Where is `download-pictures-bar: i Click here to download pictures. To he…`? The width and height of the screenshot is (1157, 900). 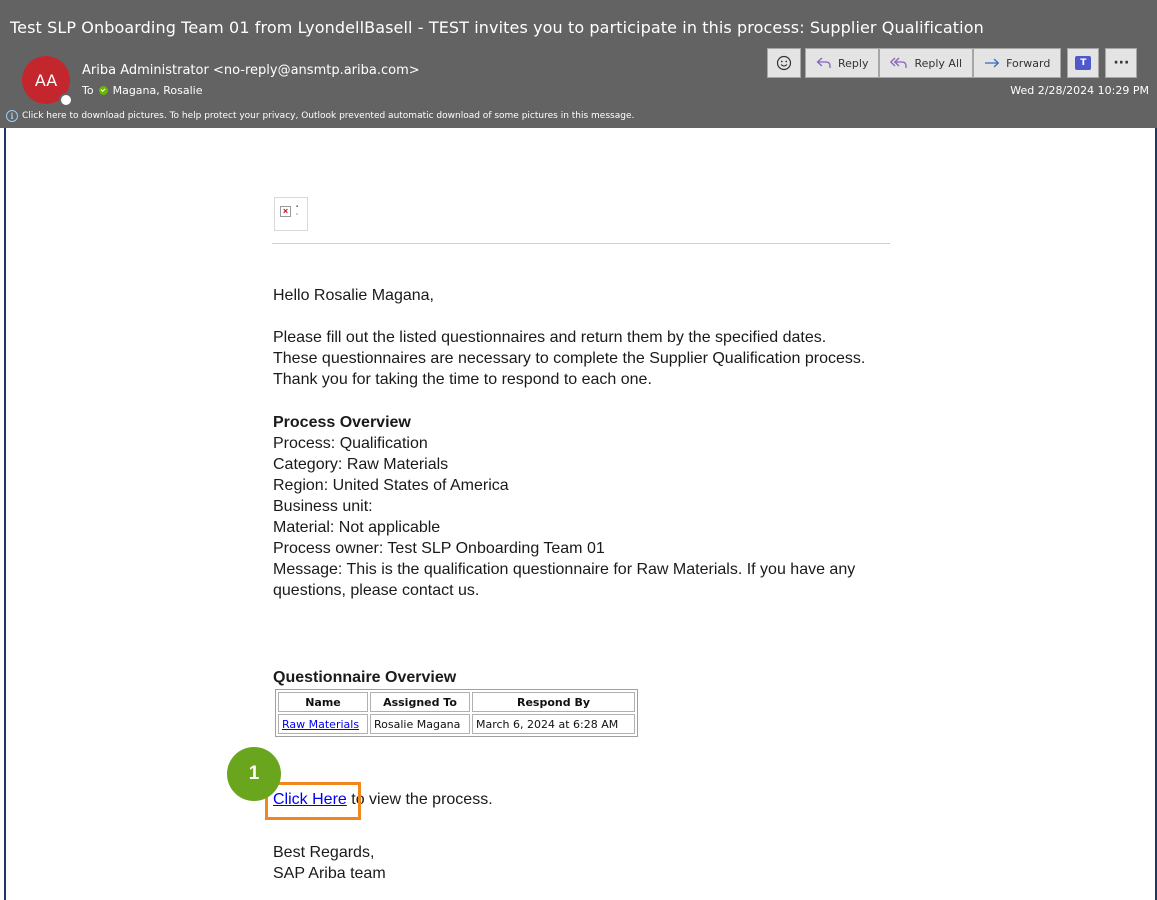 download-pictures-bar: i Click here to download pictures. To he… is located at coordinates (320, 116).